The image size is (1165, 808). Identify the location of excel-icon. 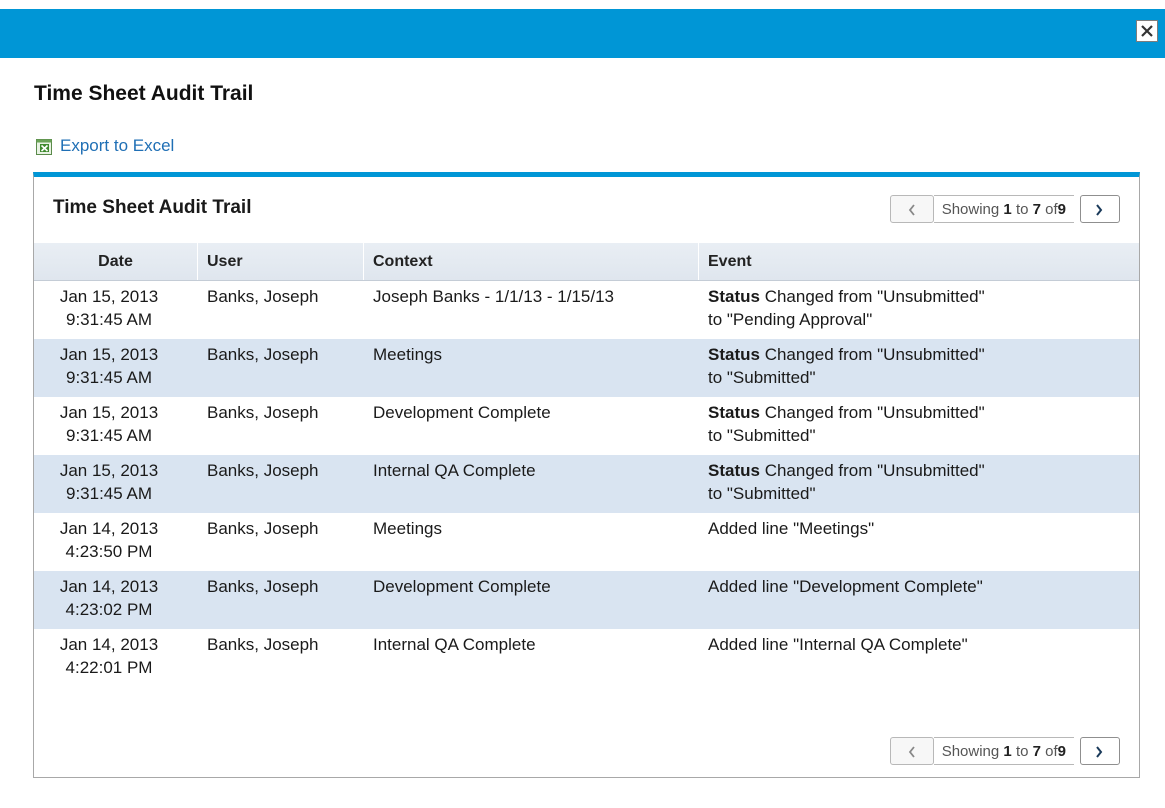
(44, 146).